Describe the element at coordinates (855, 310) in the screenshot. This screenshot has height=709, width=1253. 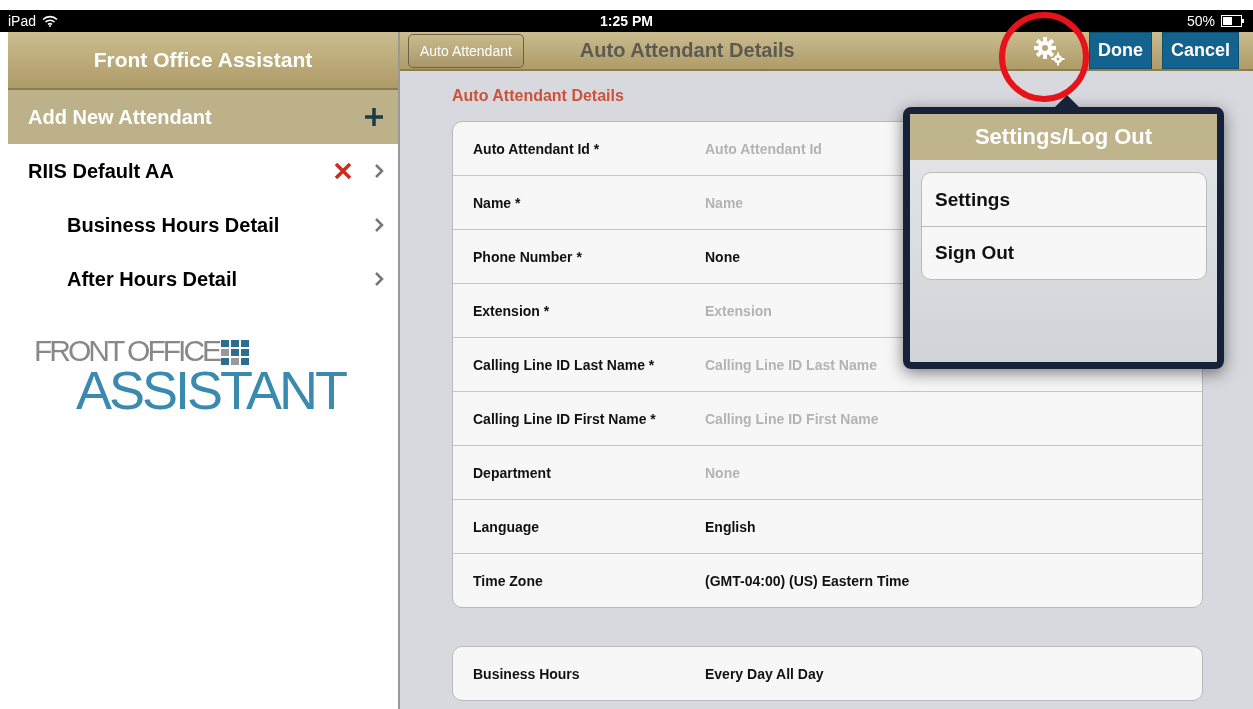
I see `input-field: Extension` at that location.